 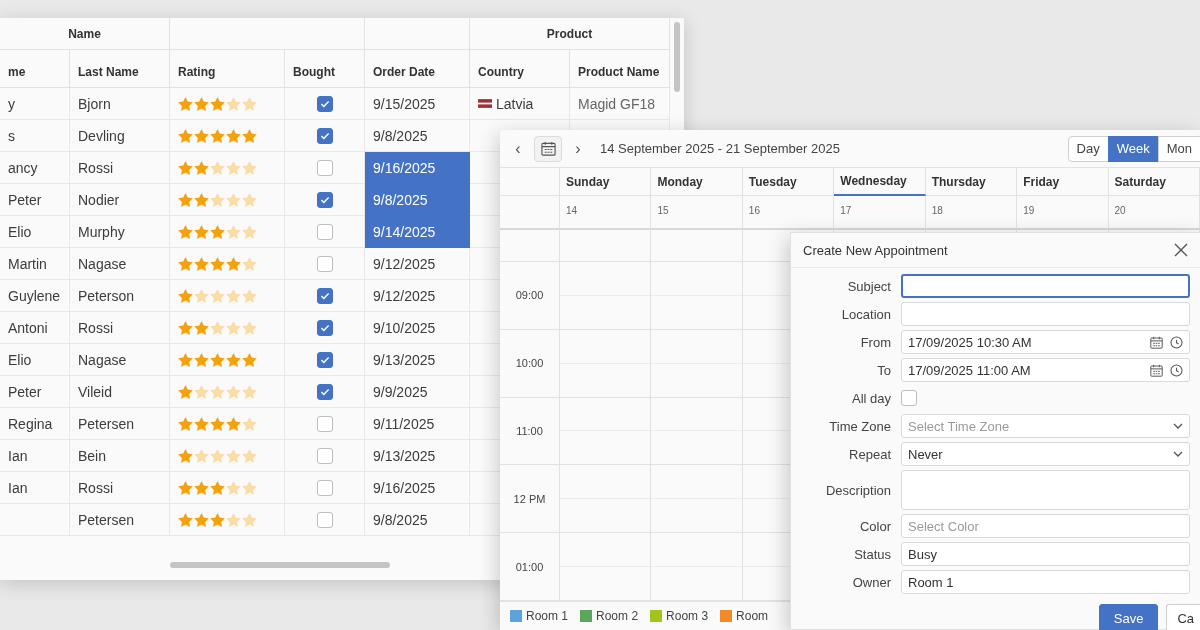 I want to click on table-cell: Vileid, so click(x=120, y=392).